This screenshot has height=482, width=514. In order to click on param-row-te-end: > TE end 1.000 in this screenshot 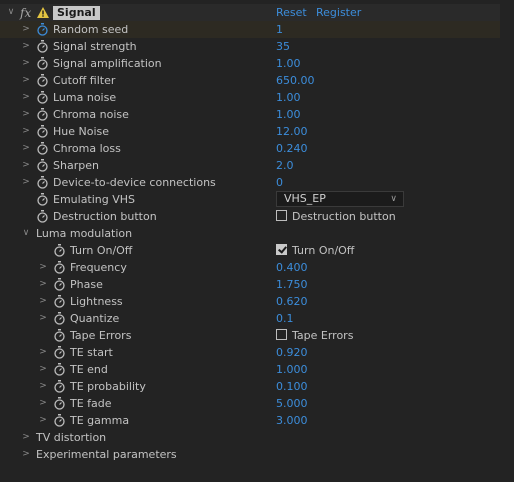, I will do `click(250, 369)`.